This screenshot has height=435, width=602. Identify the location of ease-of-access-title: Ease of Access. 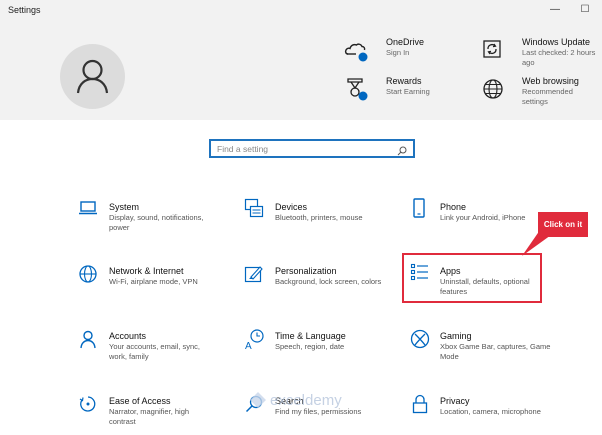
(140, 401).